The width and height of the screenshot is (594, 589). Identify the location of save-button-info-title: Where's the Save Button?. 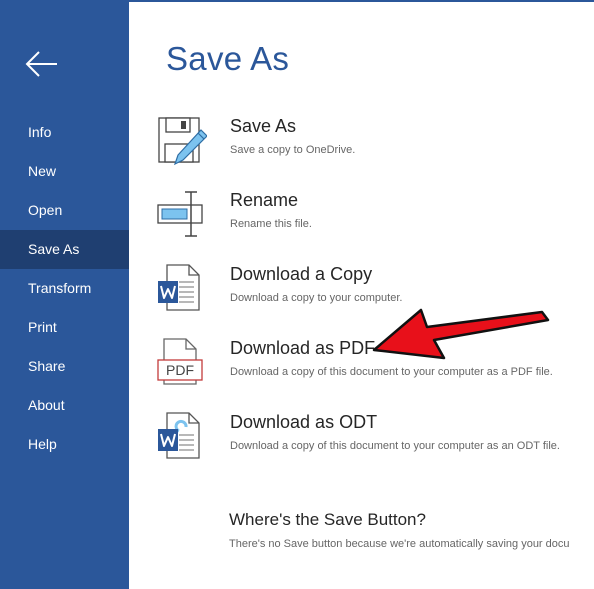
(327, 519).